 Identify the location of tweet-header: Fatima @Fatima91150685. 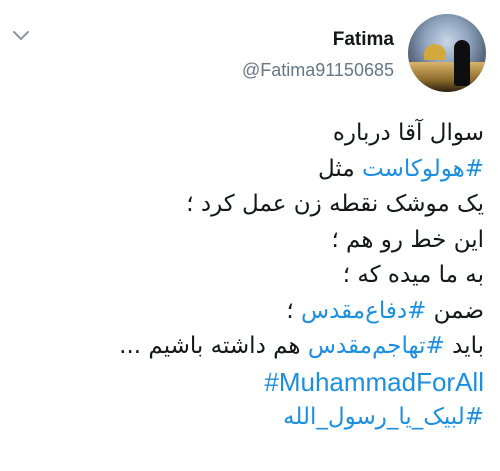
(364, 53).